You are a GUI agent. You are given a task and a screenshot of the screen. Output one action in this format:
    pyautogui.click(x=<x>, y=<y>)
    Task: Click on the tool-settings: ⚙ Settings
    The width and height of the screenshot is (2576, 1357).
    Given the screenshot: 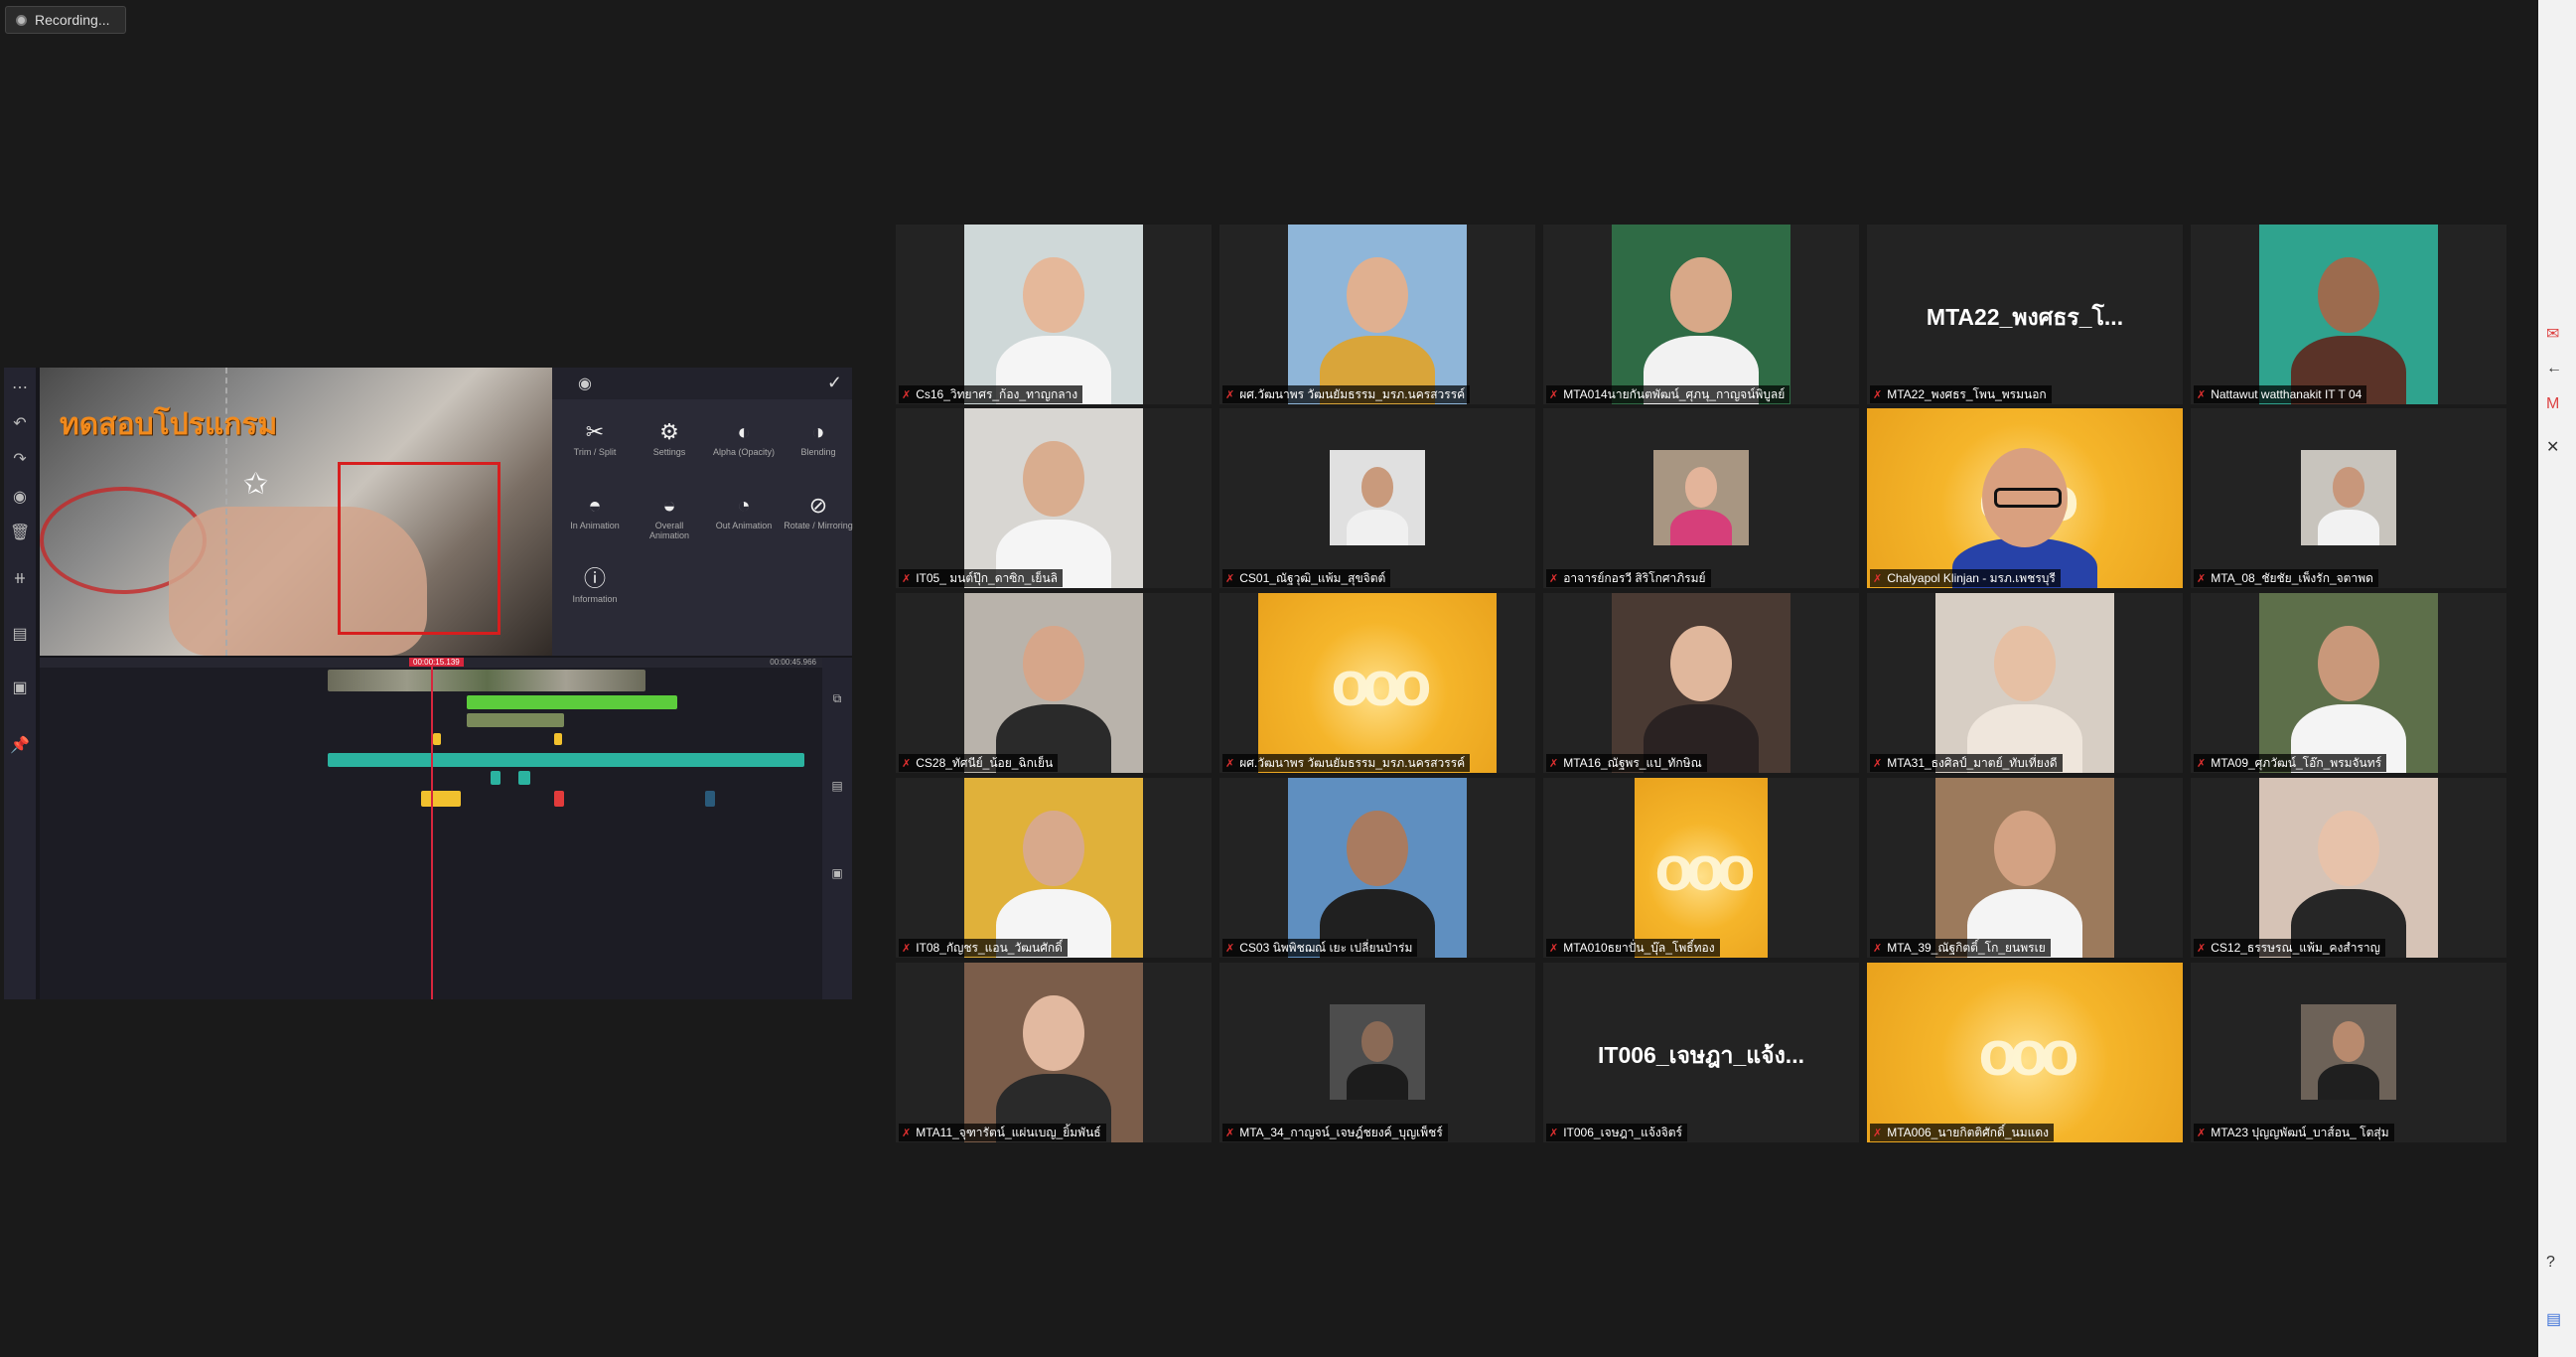 What is the action you would take?
    pyautogui.click(x=669, y=437)
    